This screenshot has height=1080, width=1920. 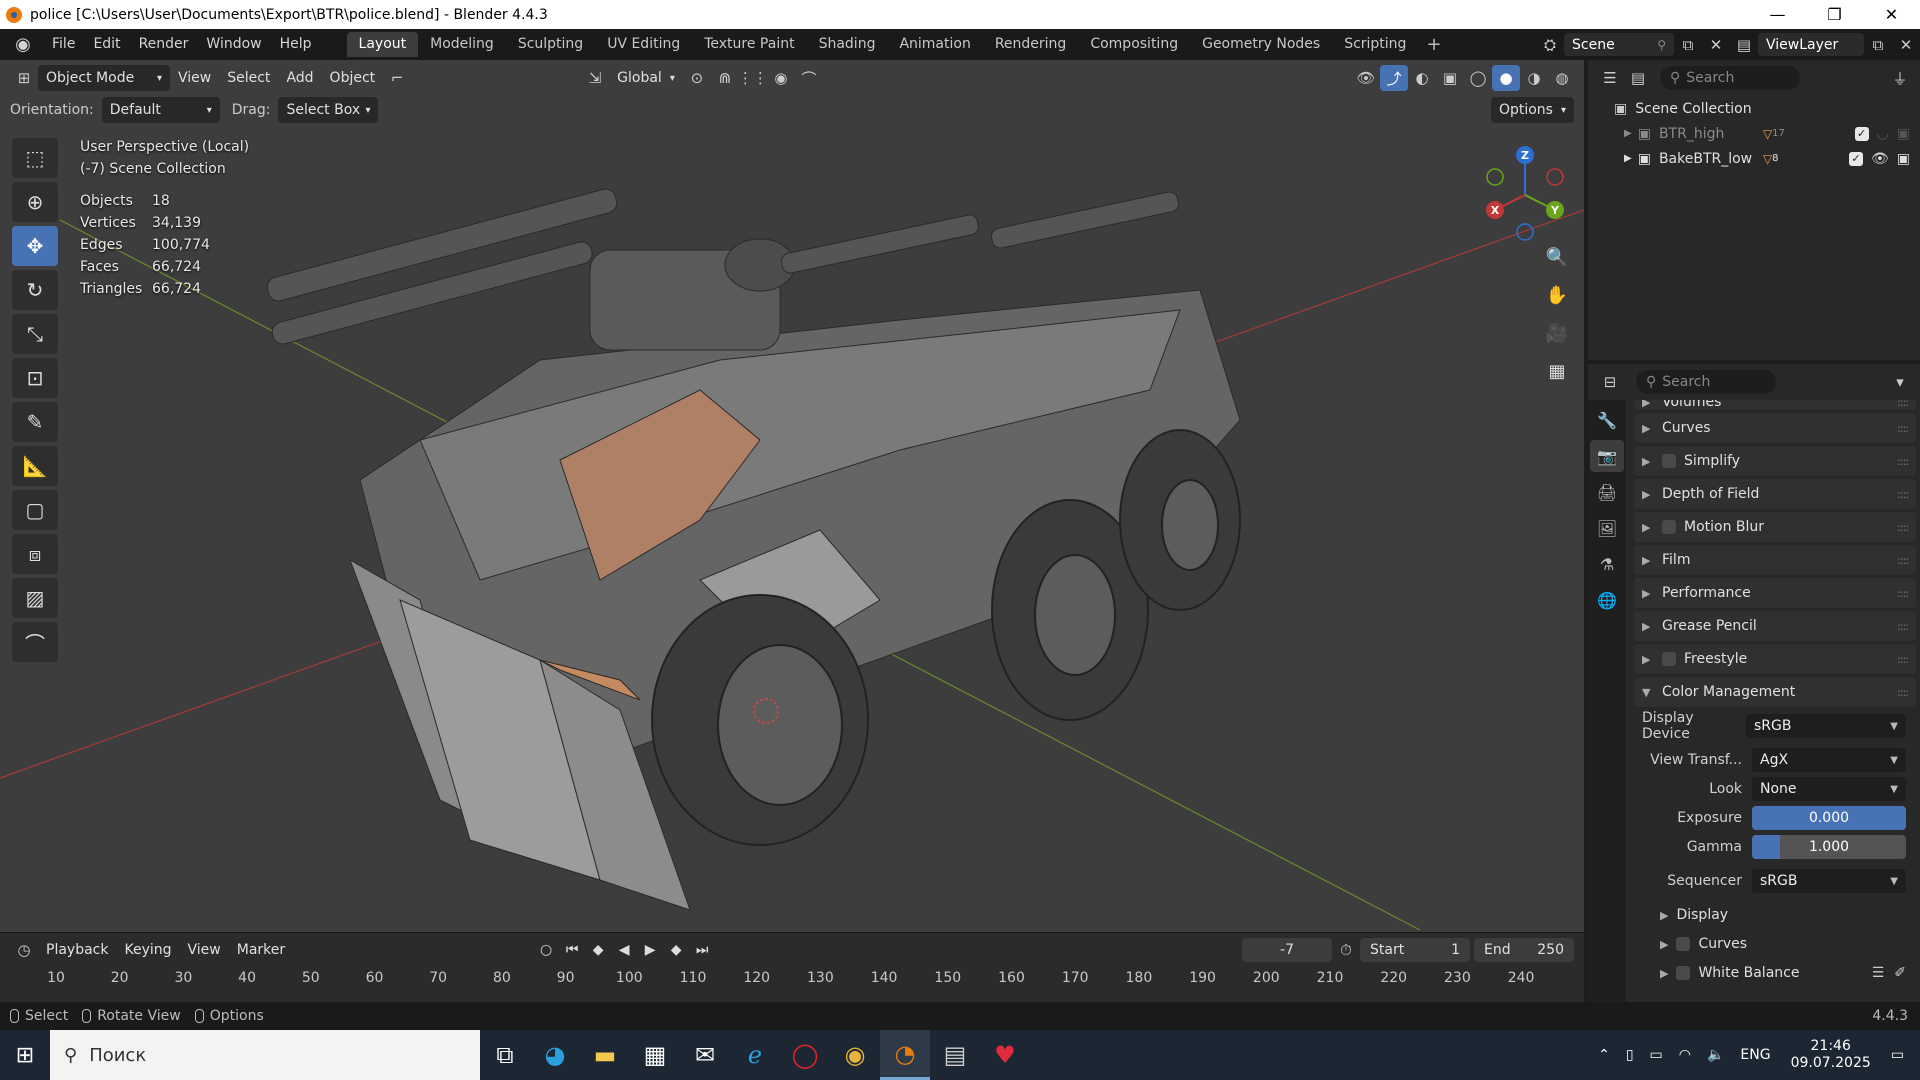 What do you see at coordinates (1557, 371) in the screenshot?
I see `ortho-grid-icon: ▦` at bounding box center [1557, 371].